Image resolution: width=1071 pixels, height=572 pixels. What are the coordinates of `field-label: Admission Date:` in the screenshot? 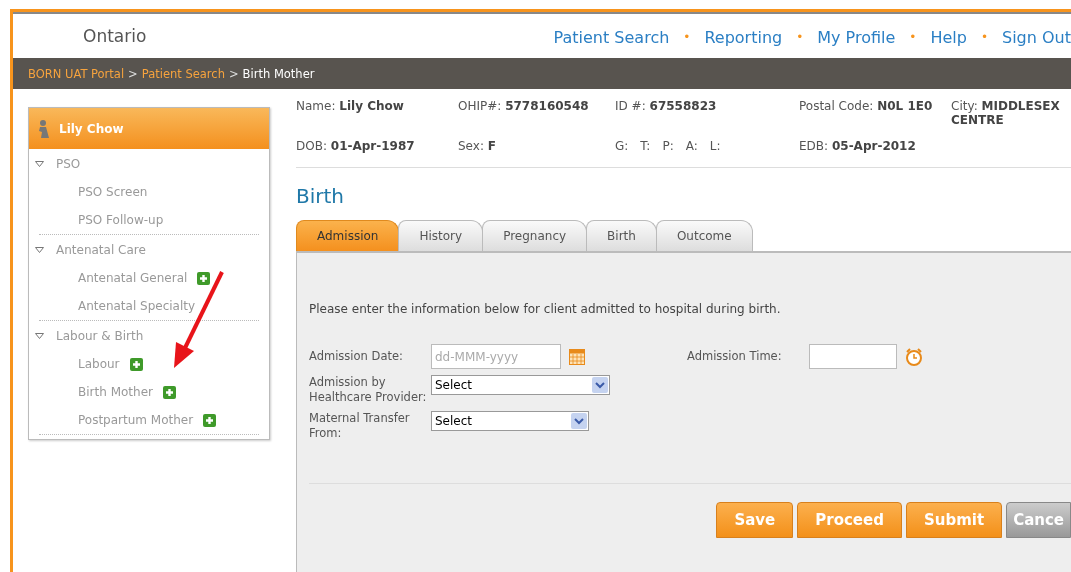 It's located at (356, 356).